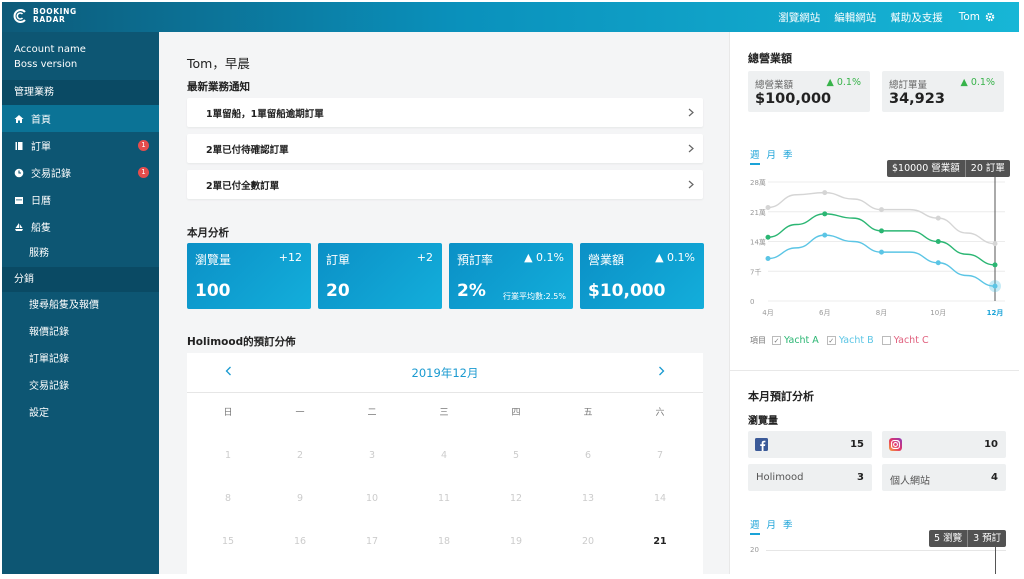  I want to click on legend-yacht-b: ✓ Yacht B, so click(850, 340).